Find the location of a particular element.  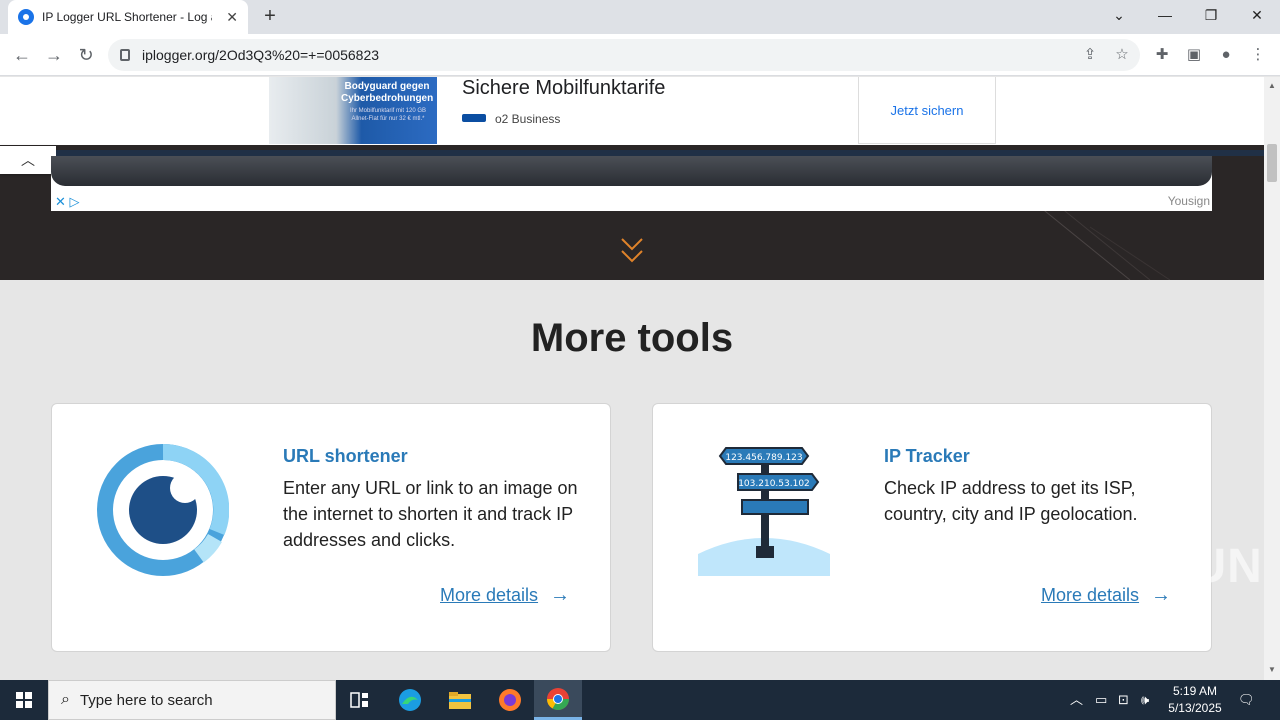

chevron-up-icon: ︿ is located at coordinates (28, 160).